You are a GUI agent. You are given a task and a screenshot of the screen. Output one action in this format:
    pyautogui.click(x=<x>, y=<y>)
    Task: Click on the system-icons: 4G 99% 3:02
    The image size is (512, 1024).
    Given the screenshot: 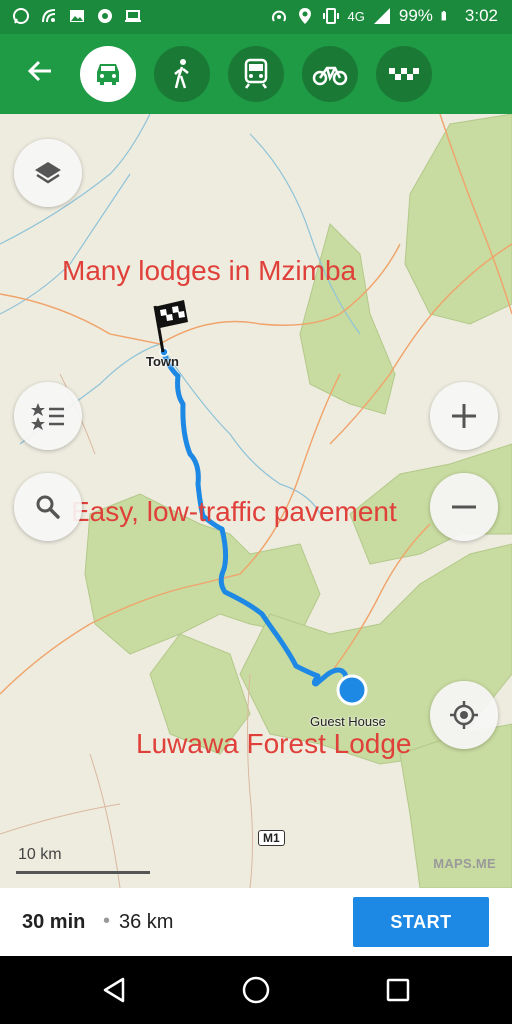 What is the action you would take?
    pyautogui.click(x=384, y=16)
    